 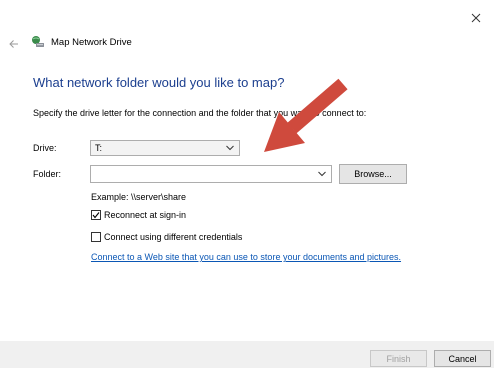 I want to click on folder-input, so click(x=211, y=174).